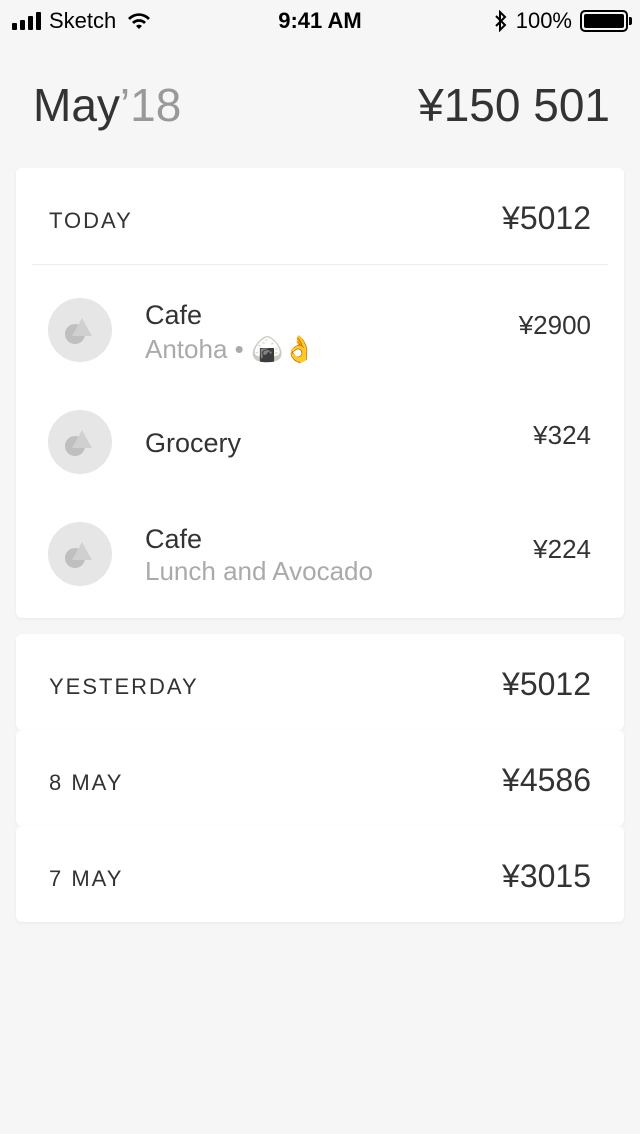 This screenshot has height=1134, width=640. What do you see at coordinates (501, 21) in the screenshot?
I see `bluetooth-icon` at bounding box center [501, 21].